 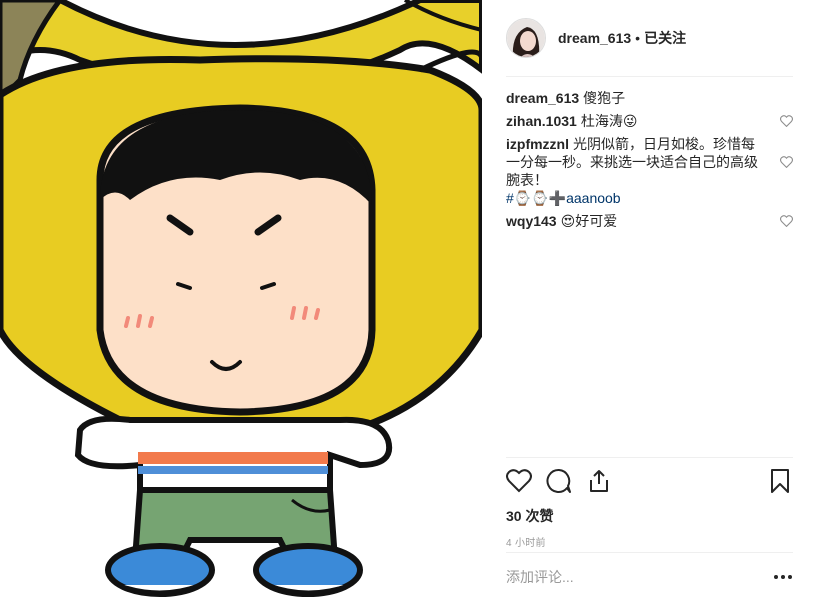 What do you see at coordinates (563, 198) in the screenshot?
I see `comment-hashtag-mention: #⌚⌚➕aaanoob` at bounding box center [563, 198].